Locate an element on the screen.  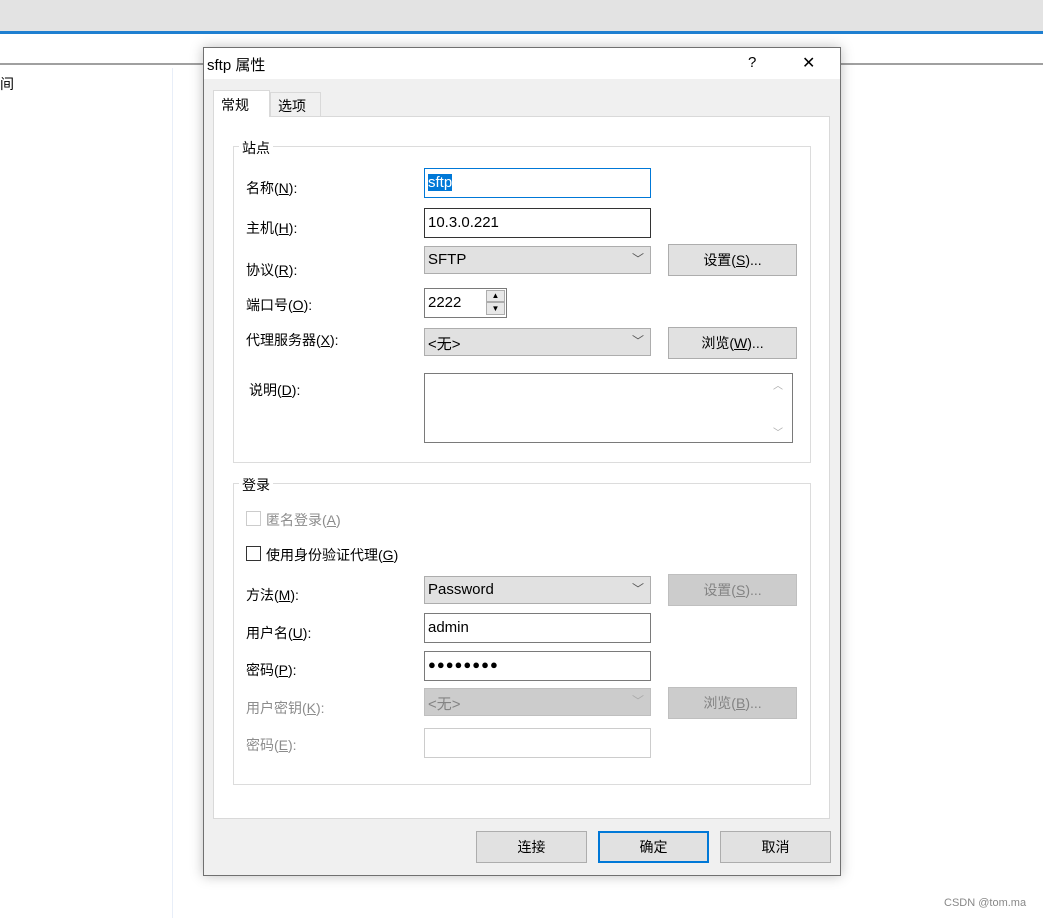
cancel-button: 取消 is located at coordinates (775, 847).